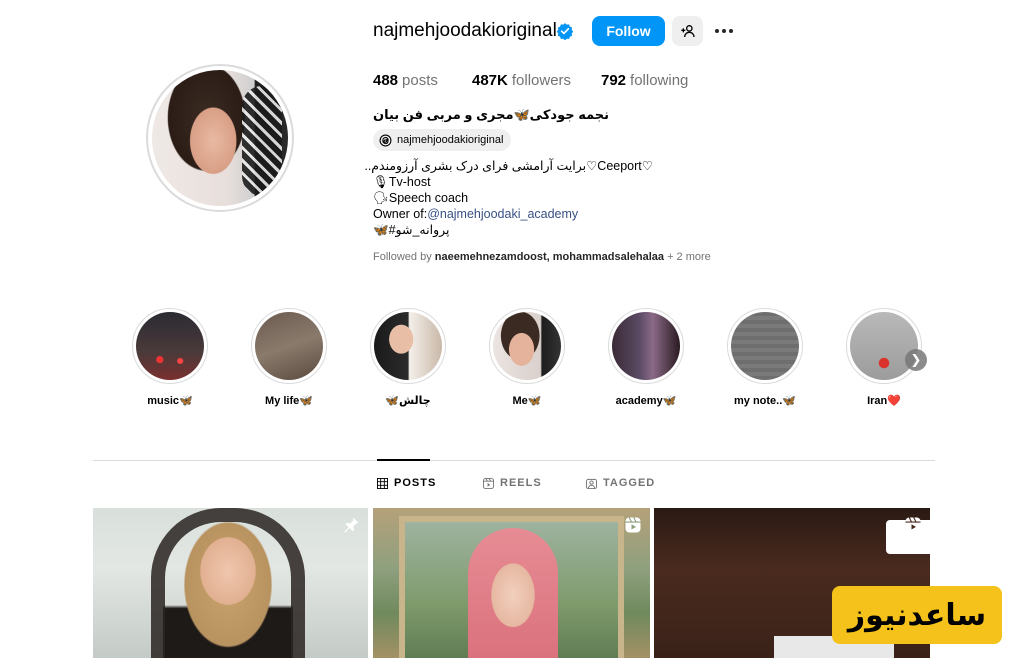 This screenshot has height=658, width=1015. I want to click on highlight-my-life: My life🦋, so click(289, 357).